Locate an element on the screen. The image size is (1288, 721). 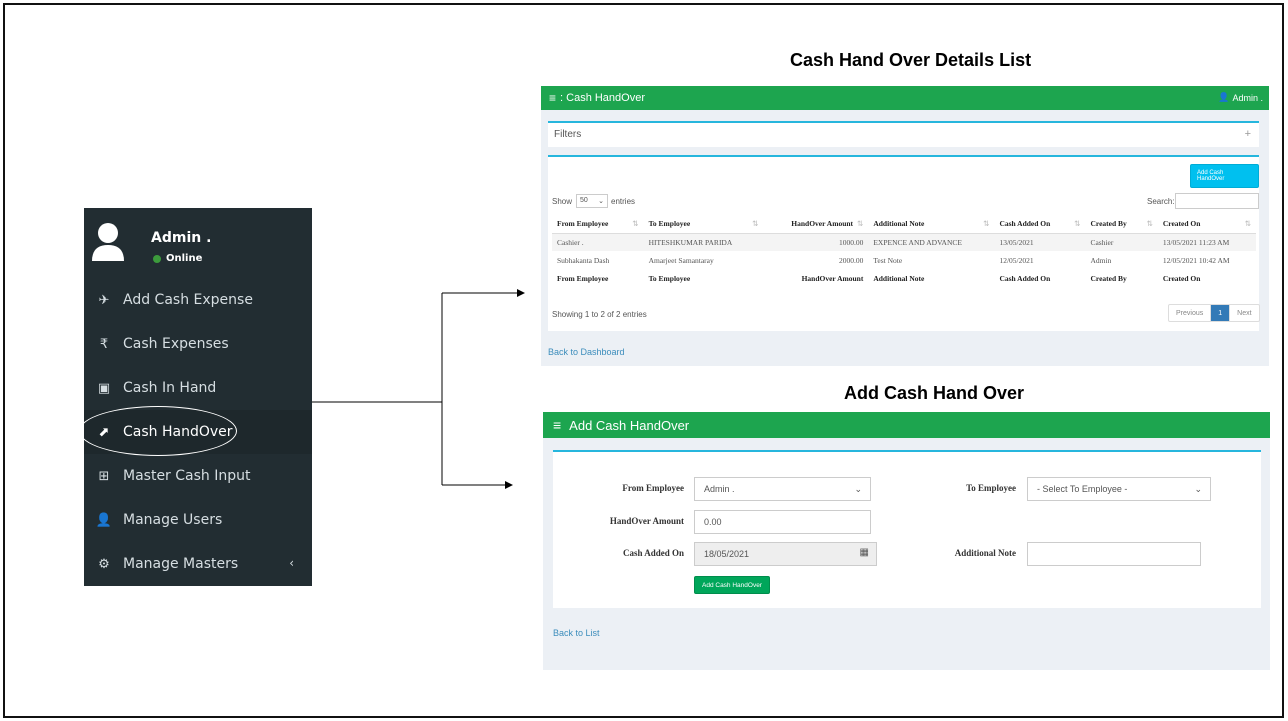
additional-note-input is located at coordinates (1114, 554).